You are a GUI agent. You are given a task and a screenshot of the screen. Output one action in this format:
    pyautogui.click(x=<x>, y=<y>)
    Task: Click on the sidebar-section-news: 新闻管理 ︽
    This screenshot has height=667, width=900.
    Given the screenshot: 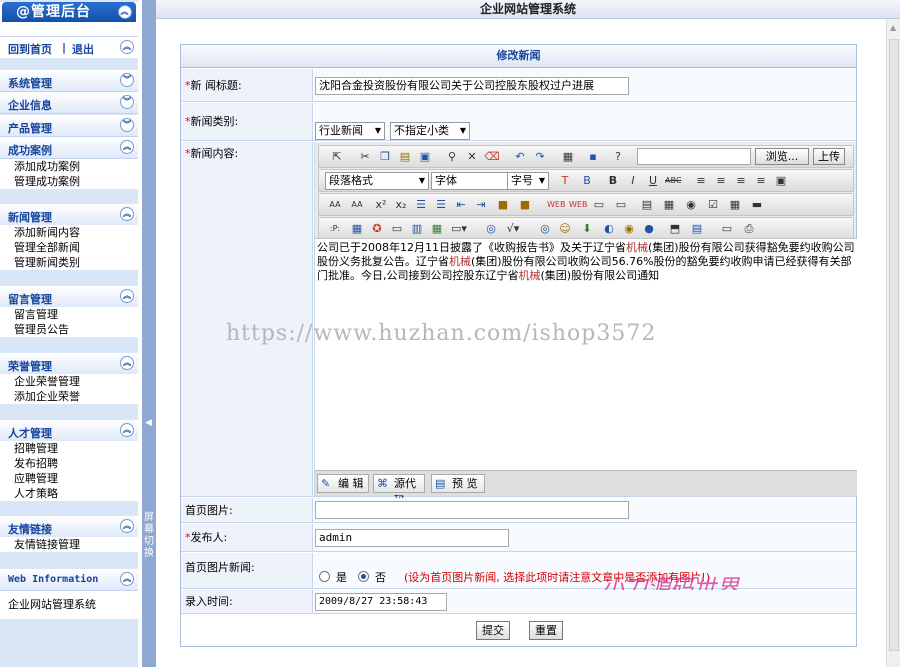 What is the action you would take?
    pyautogui.click(x=69, y=215)
    